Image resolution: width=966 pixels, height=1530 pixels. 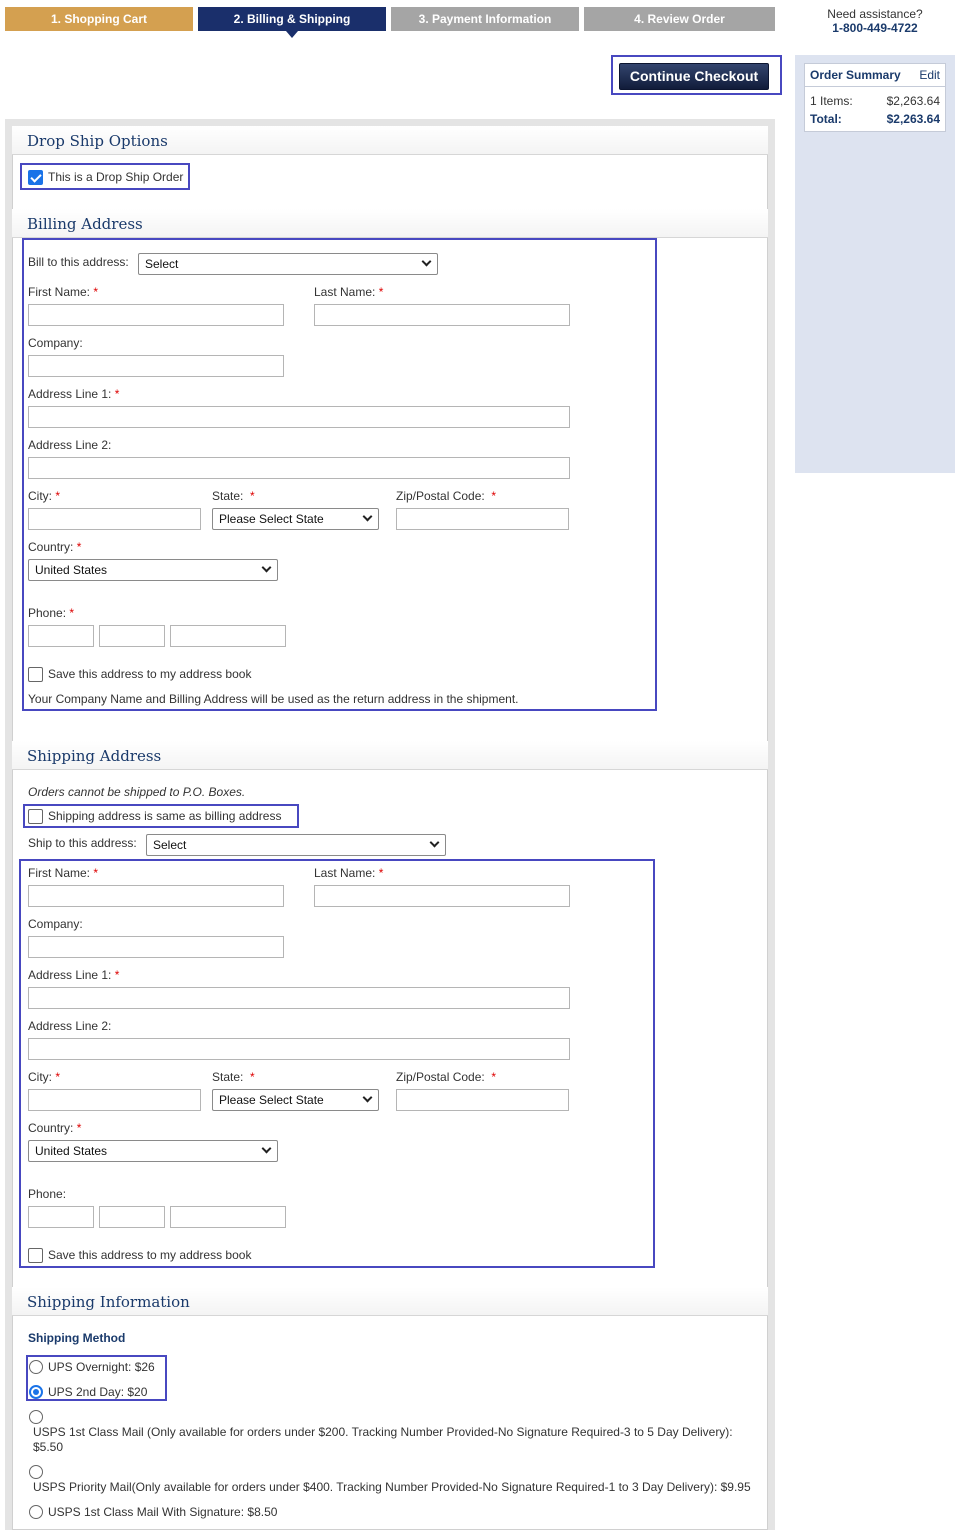 What do you see at coordinates (170, 845) in the screenshot?
I see `ship-to-select-value: Select` at bounding box center [170, 845].